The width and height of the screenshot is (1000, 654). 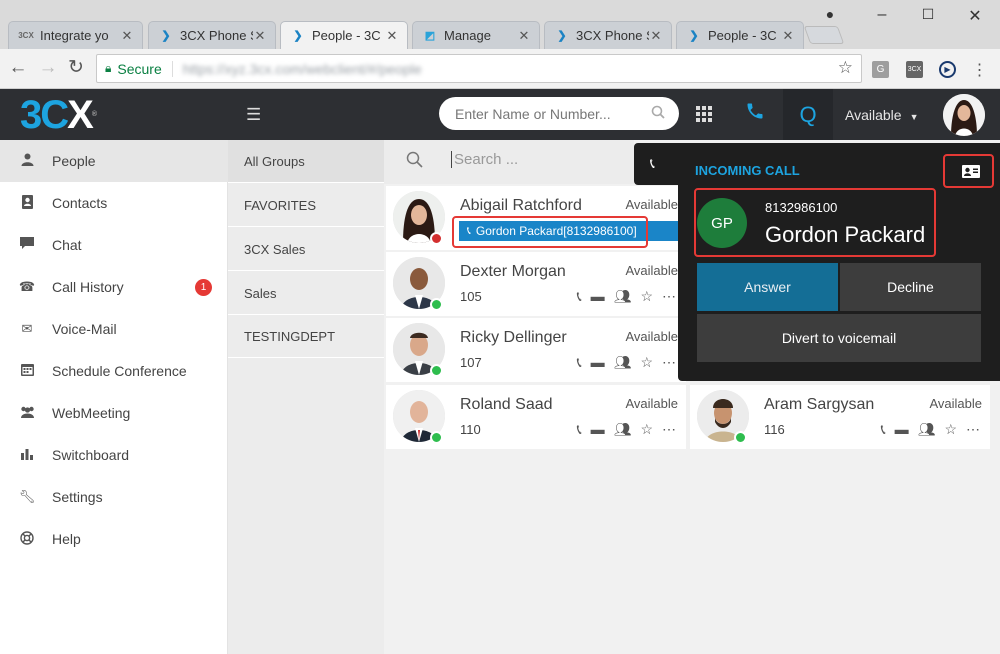 What do you see at coordinates (536, 159) in the screenshot?
I see `people-search-input` at bounding box center [536, 159].